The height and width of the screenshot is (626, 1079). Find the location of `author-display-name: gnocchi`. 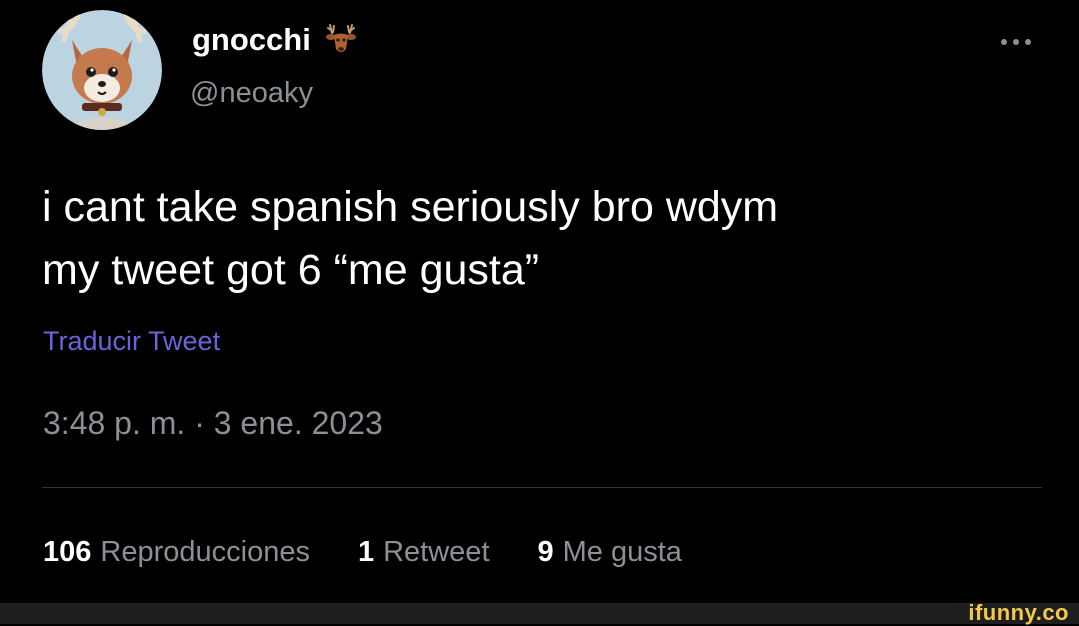

author-display-name: gnocchi is located at coordinates (251, 40).